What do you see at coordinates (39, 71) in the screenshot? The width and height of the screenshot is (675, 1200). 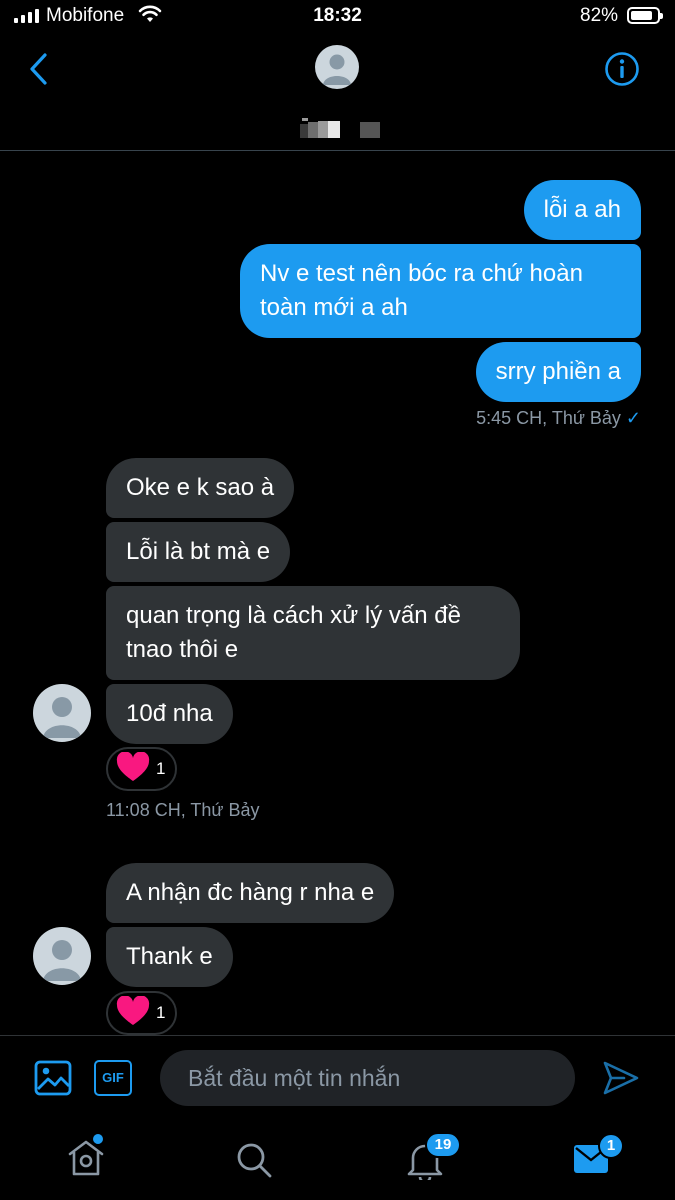 I see `chevron-left-icon` at bounding box center [39, 71].